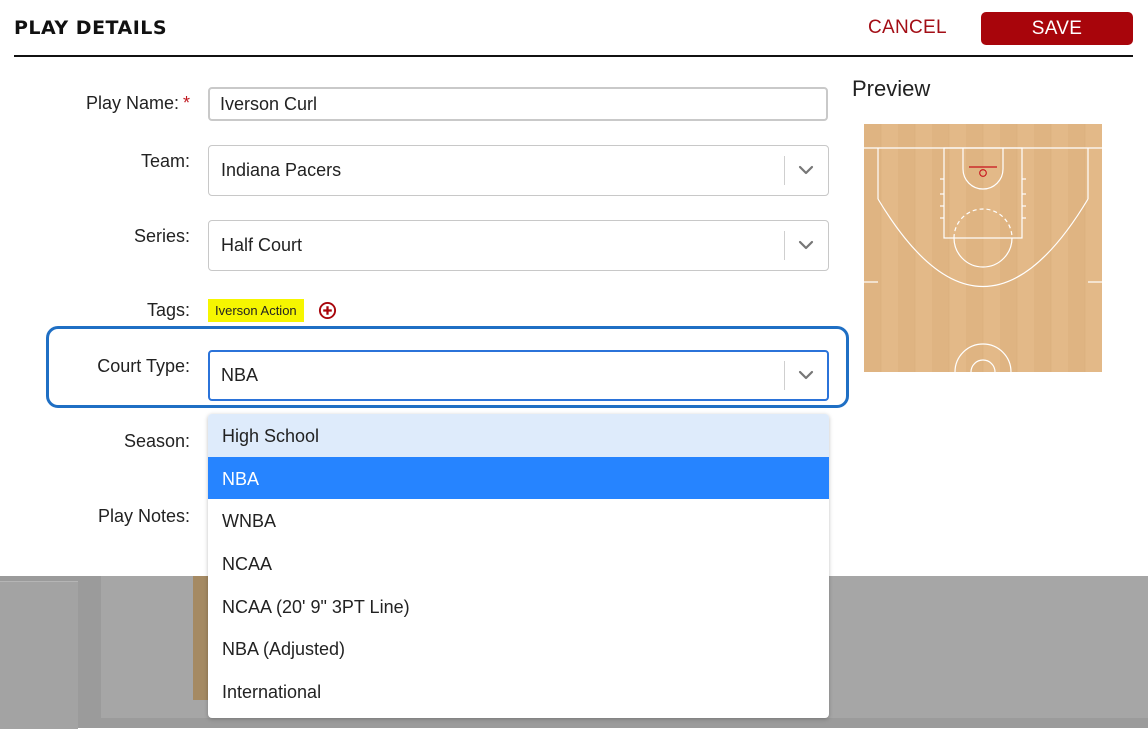 This screenshot has height=729, width=1148. What do you see at coordinates (518, 648) in the screenshot?
I see `option-nba-adjusted: NBA (Adjusted)` at bounding box center [518, 648].